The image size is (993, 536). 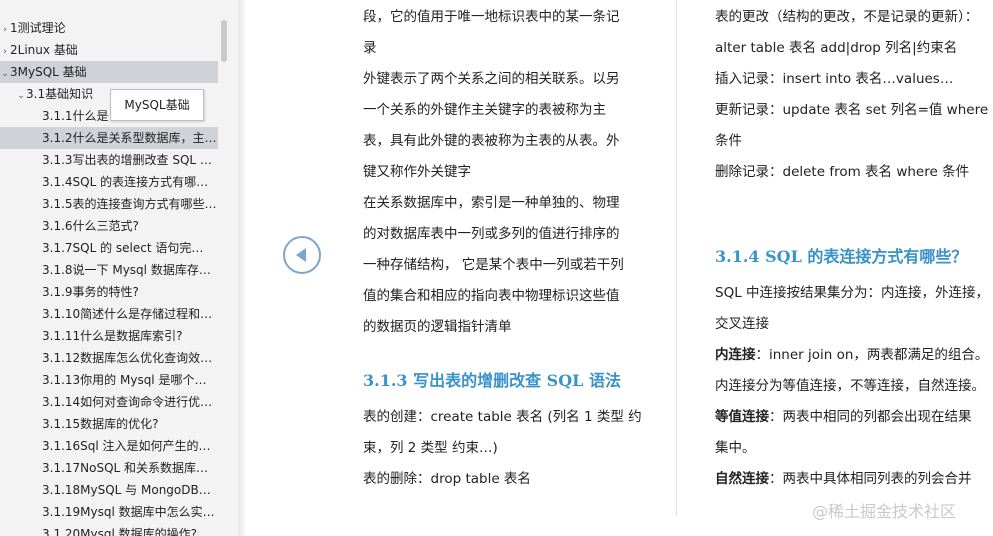 What do you see at coordinates (492, 380) in the screenshot?
I see `section-heading: 3.1.3 写出表的增删改查 SQL 语法` at bounding box center [492, 380].